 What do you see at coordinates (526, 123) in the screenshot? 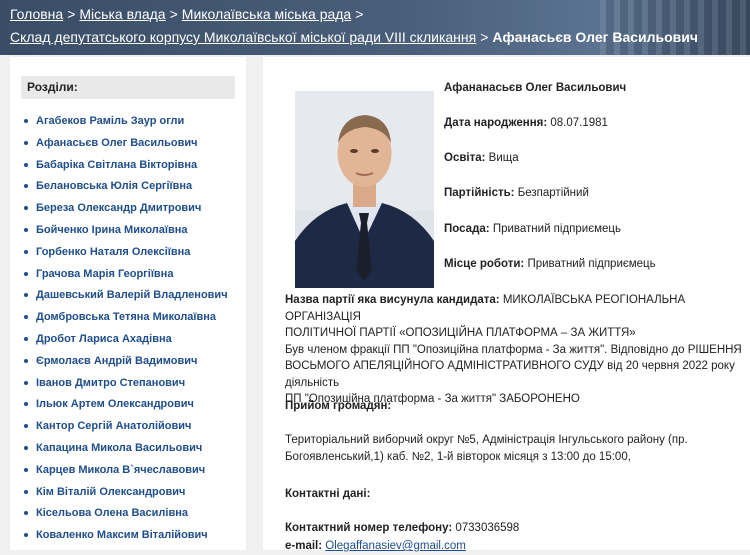
I see `birth-date: Дата народження: 08.07.1981` at bounding box center [526, 123].